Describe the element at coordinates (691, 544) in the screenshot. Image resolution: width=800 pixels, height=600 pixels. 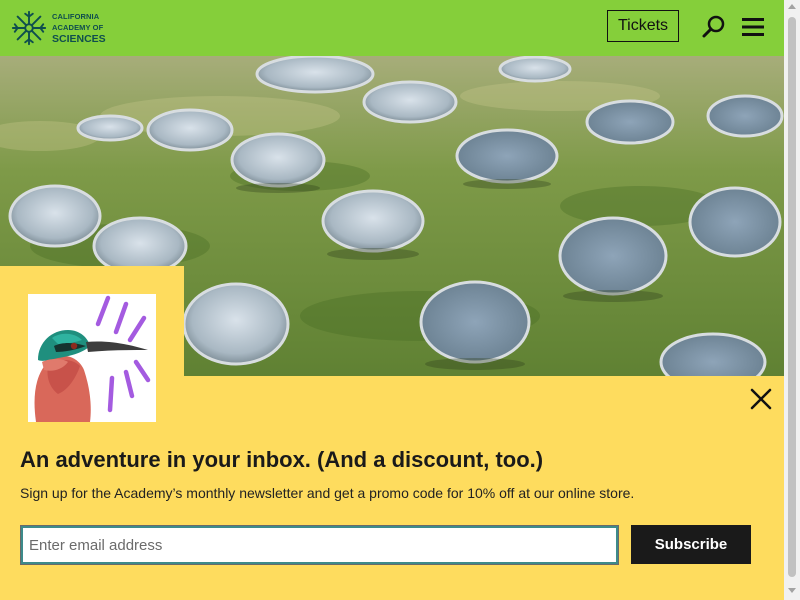
I see `subscribe-button: Subscribe` at that location.